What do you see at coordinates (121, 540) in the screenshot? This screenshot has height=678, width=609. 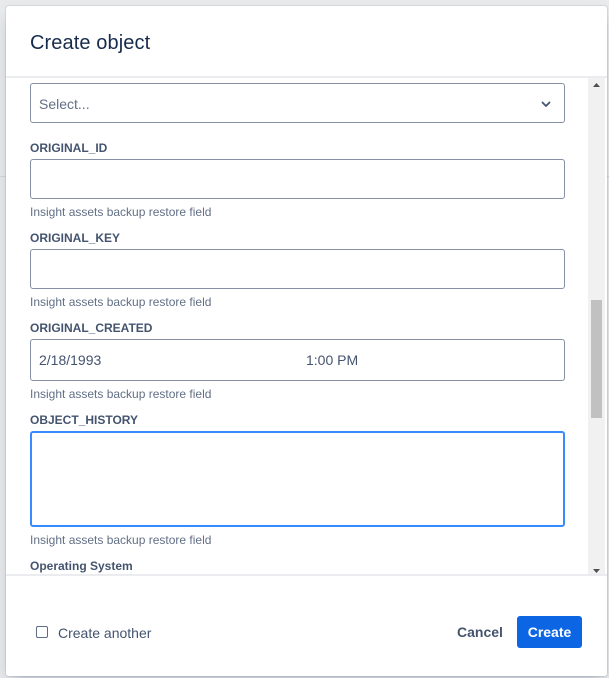 I see `object-history-help: Insight assets backup restore field` at bounding box center [121, 540].